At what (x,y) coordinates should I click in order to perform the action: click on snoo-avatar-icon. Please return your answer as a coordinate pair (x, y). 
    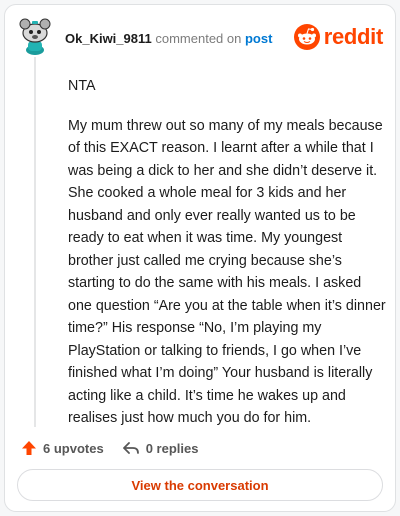
    Looking at the image, I should click on (35, 35).